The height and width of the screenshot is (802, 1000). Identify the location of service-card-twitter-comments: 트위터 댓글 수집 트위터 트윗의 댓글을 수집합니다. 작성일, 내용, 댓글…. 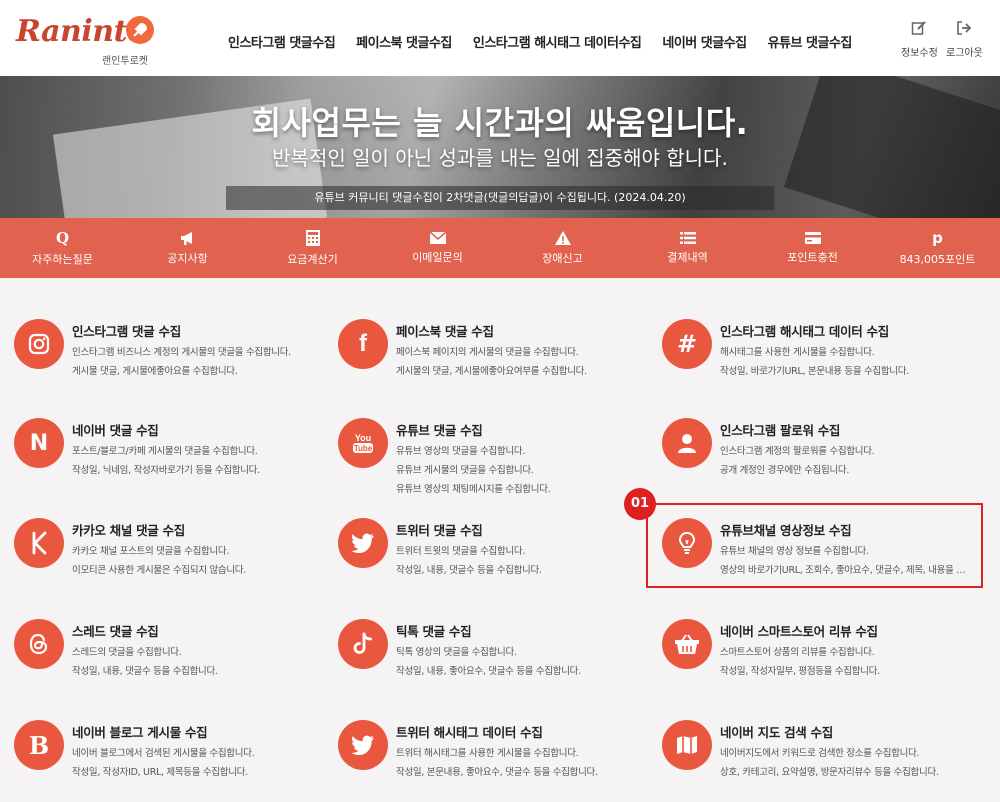
(498, 563).